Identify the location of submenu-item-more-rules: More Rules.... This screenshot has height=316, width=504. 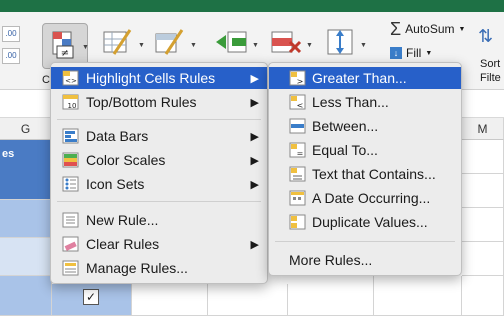
(365, 260).